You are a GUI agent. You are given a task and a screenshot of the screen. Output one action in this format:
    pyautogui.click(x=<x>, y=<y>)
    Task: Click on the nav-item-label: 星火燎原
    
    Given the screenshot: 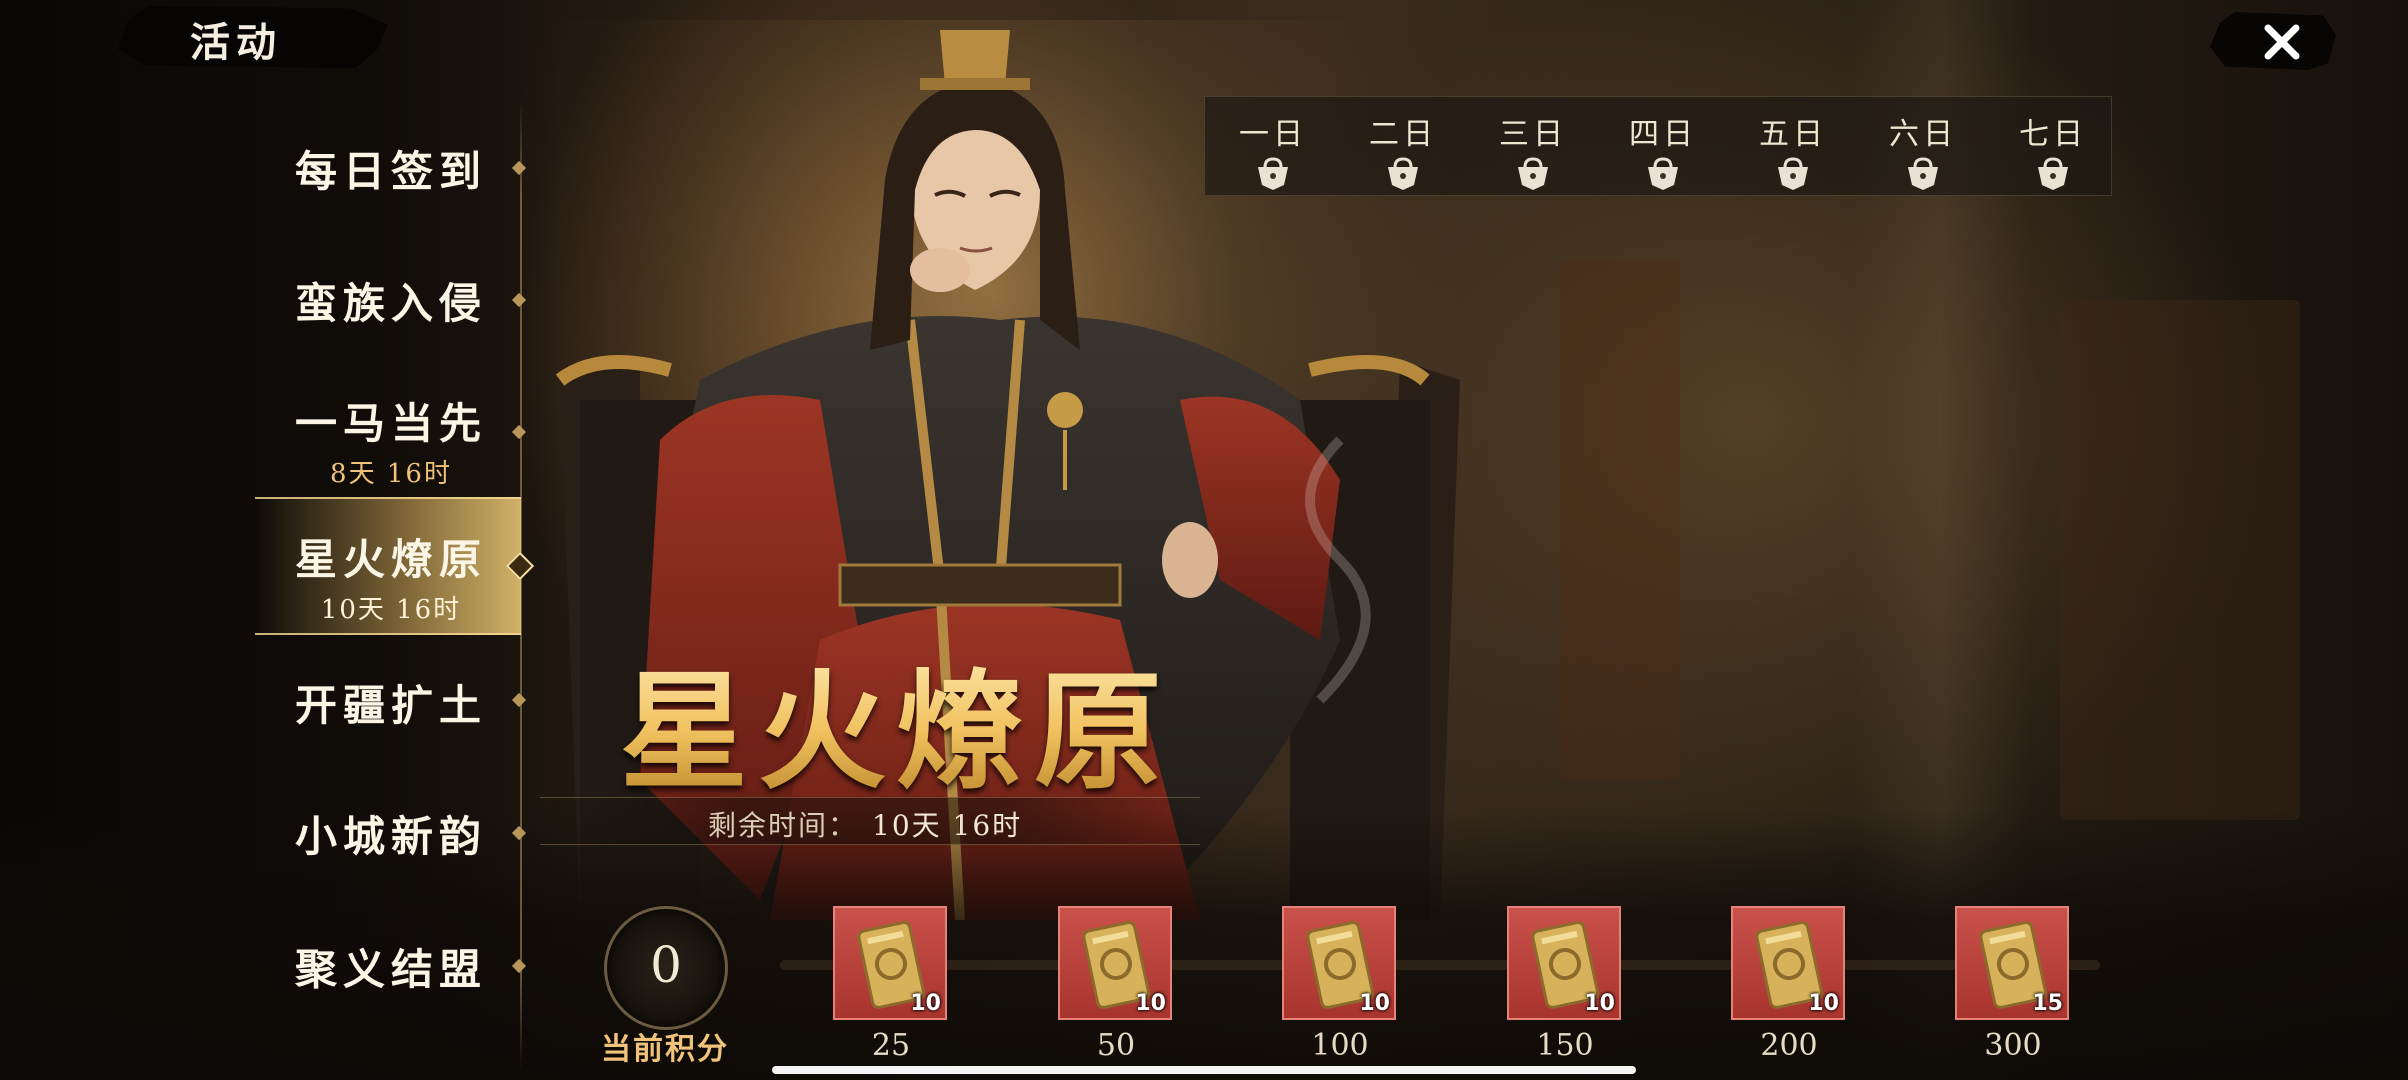 What is the action you would take?
    pyautogui.click(x=390, y=559)
    